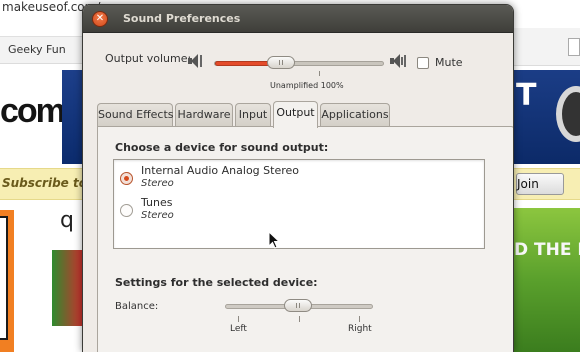 Image resolution: width=580 pixels, height=352 pixels. What do you see at coordinates (253, 115) in the screenshot?
I see `tab-input: Input` at bounding box center [253, 115].